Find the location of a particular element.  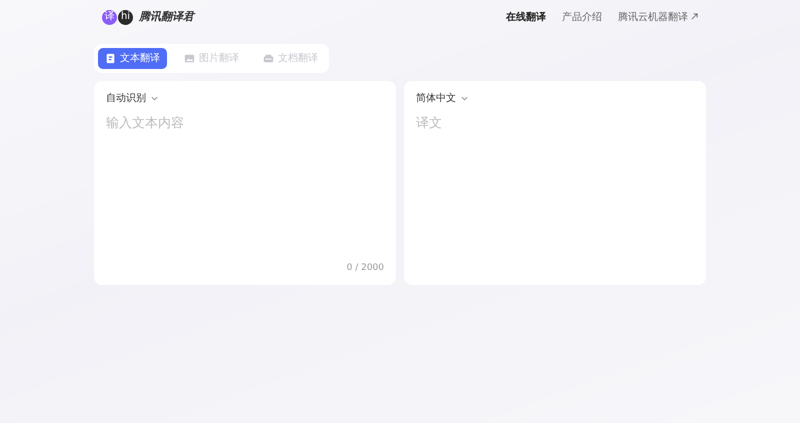

document-icon is located at coordinates (268, 58).